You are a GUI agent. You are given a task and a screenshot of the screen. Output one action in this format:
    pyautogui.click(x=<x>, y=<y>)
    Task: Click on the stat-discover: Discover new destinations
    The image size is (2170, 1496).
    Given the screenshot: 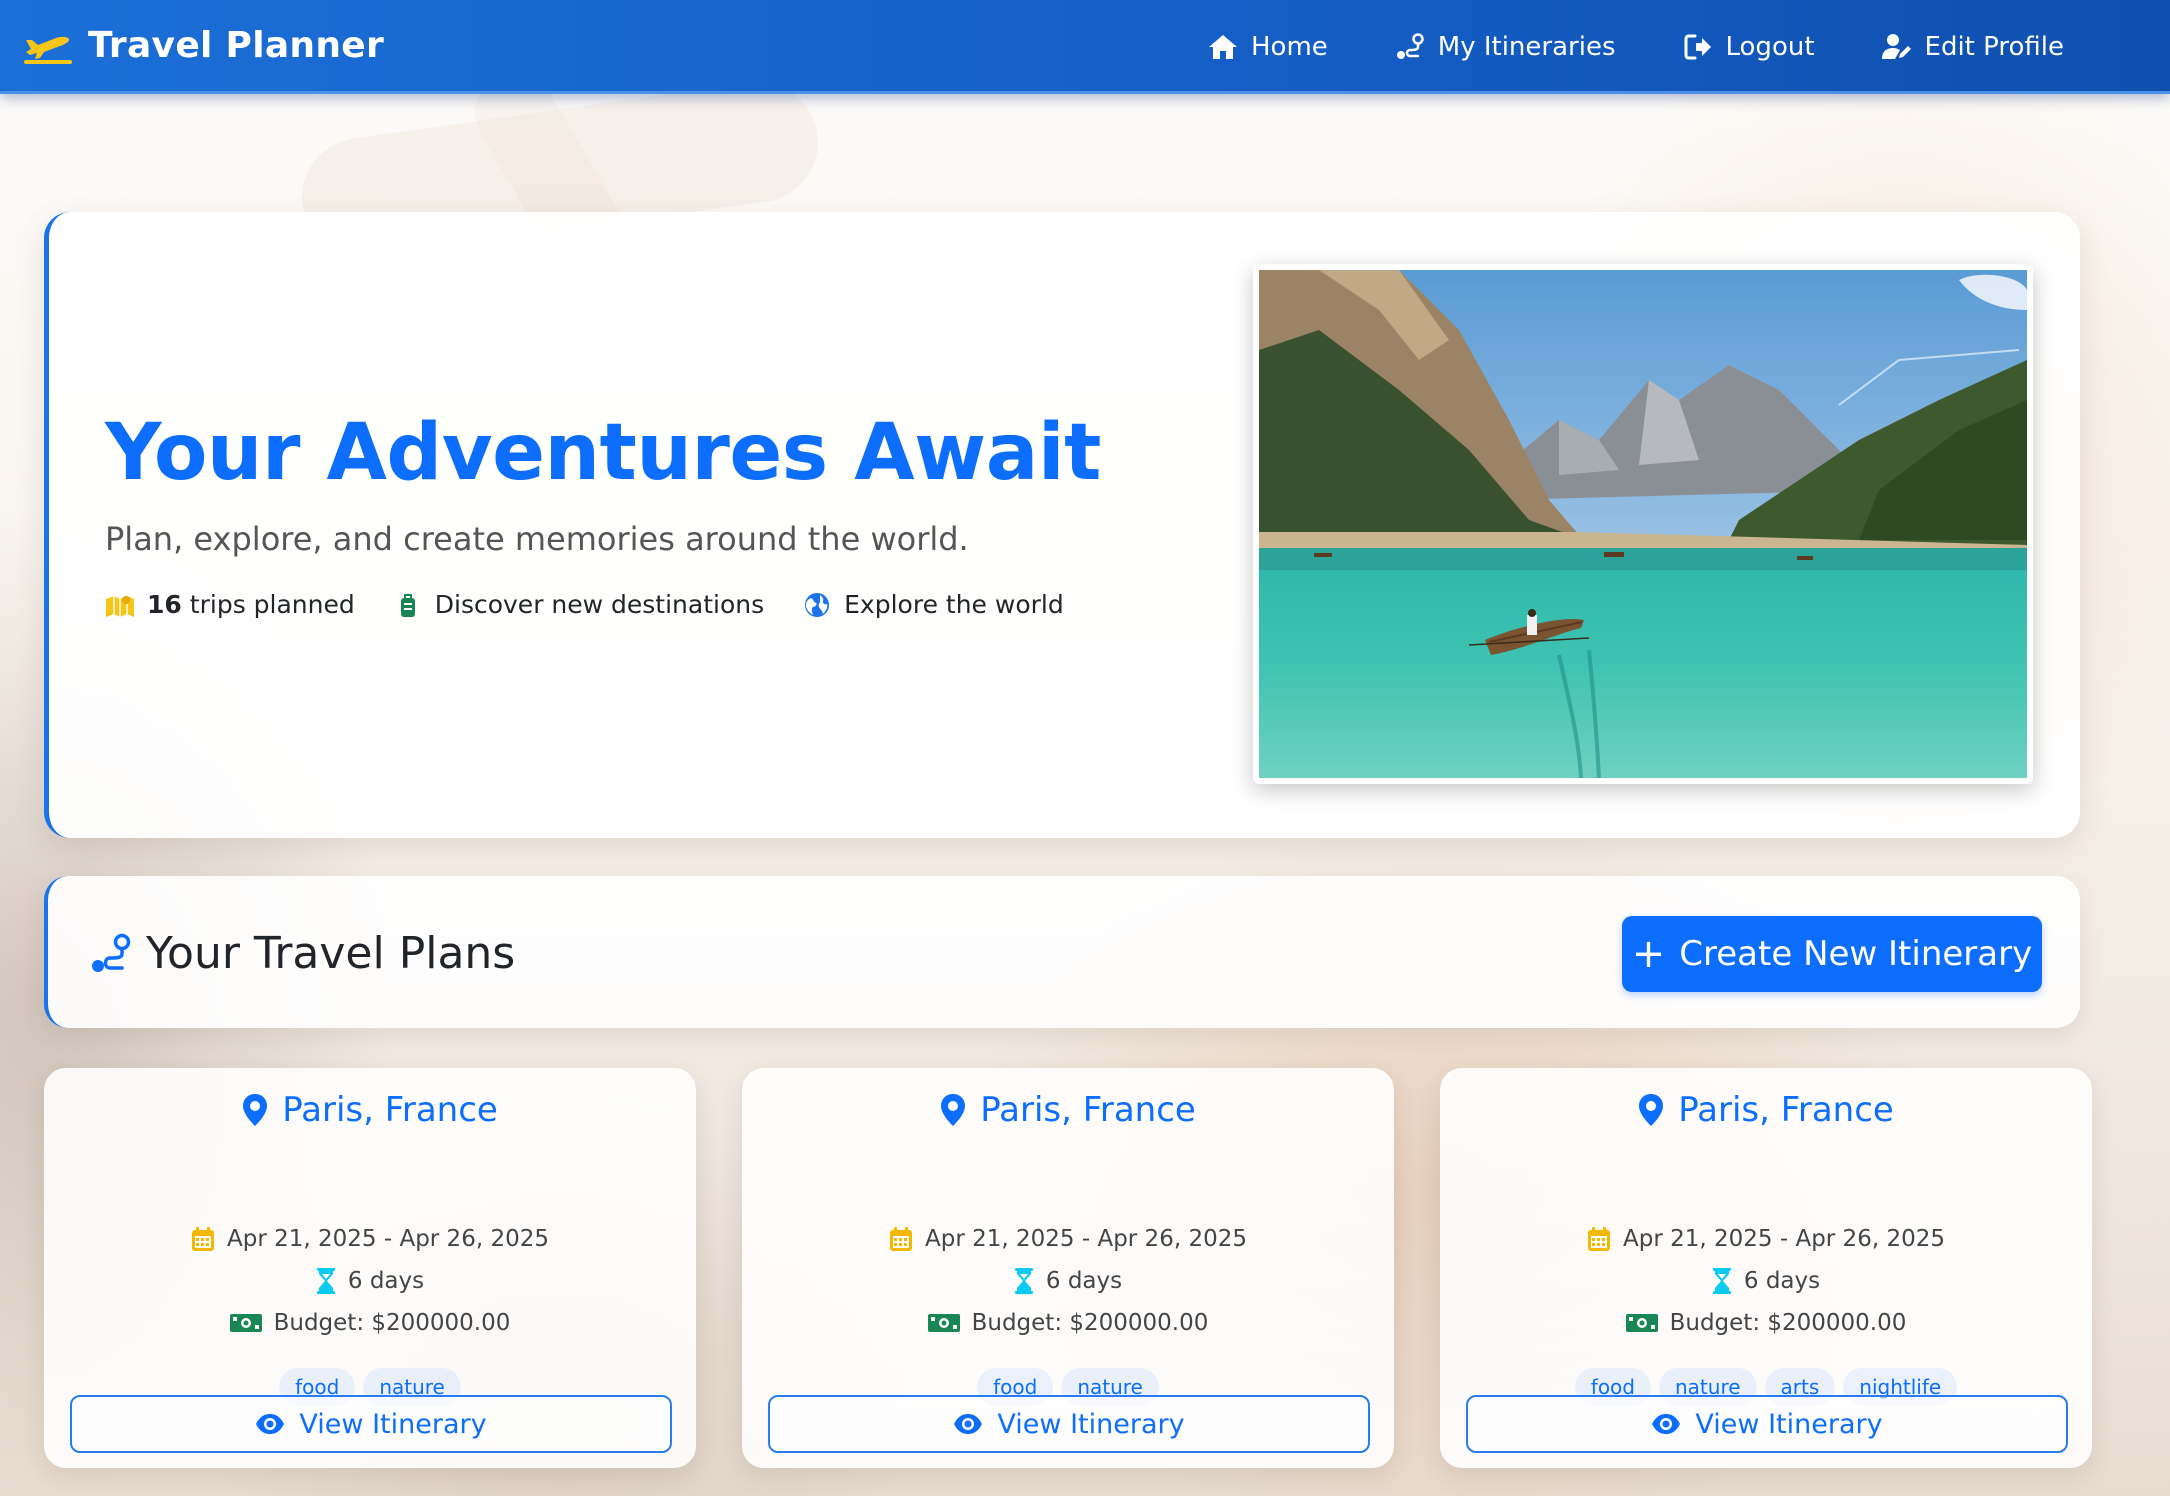 What is the action you would take?
    pyautogui.click(x=578, y=604)
    